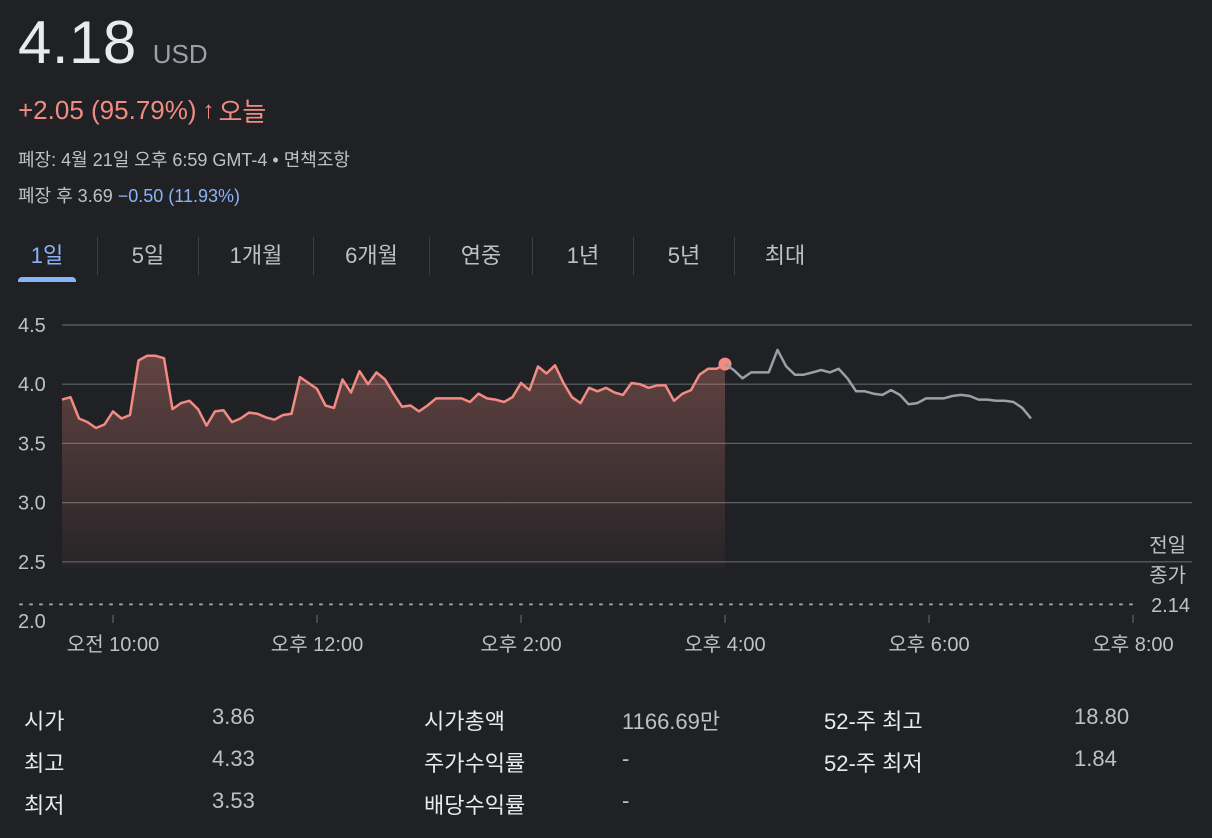 This screenshot has height=838, width=1212. I want to click on stat-label-high: 최고, so click(44, 763).